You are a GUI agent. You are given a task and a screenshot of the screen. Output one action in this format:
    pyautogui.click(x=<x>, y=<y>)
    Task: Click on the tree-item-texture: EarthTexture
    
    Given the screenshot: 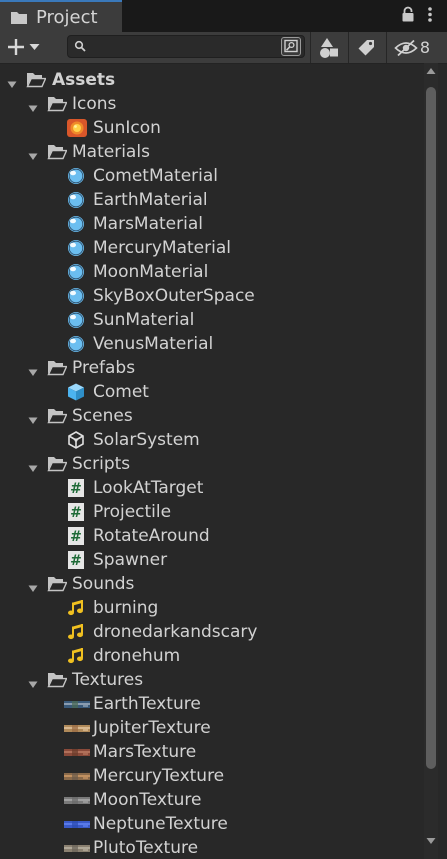 What is the action you would take?
    pyautogui.click(x=212, y=704)
    